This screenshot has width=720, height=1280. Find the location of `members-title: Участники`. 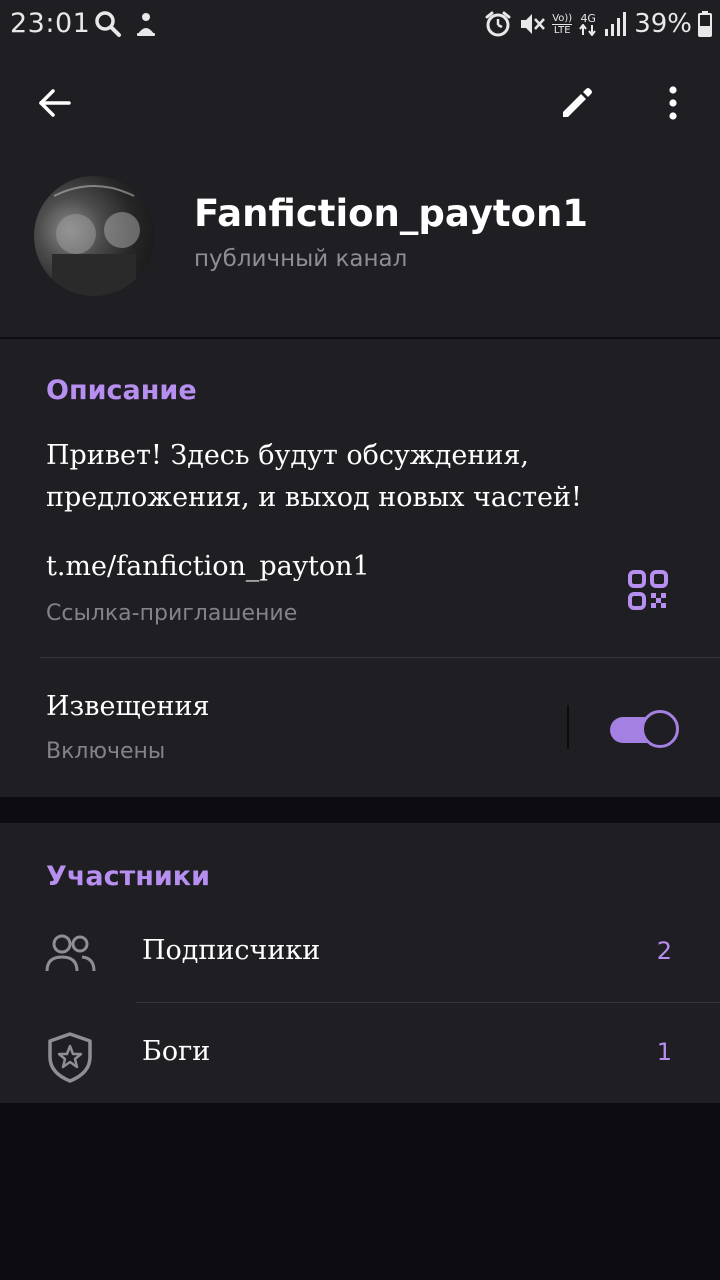

members-title: Участники is located at coordinates (128, 876).